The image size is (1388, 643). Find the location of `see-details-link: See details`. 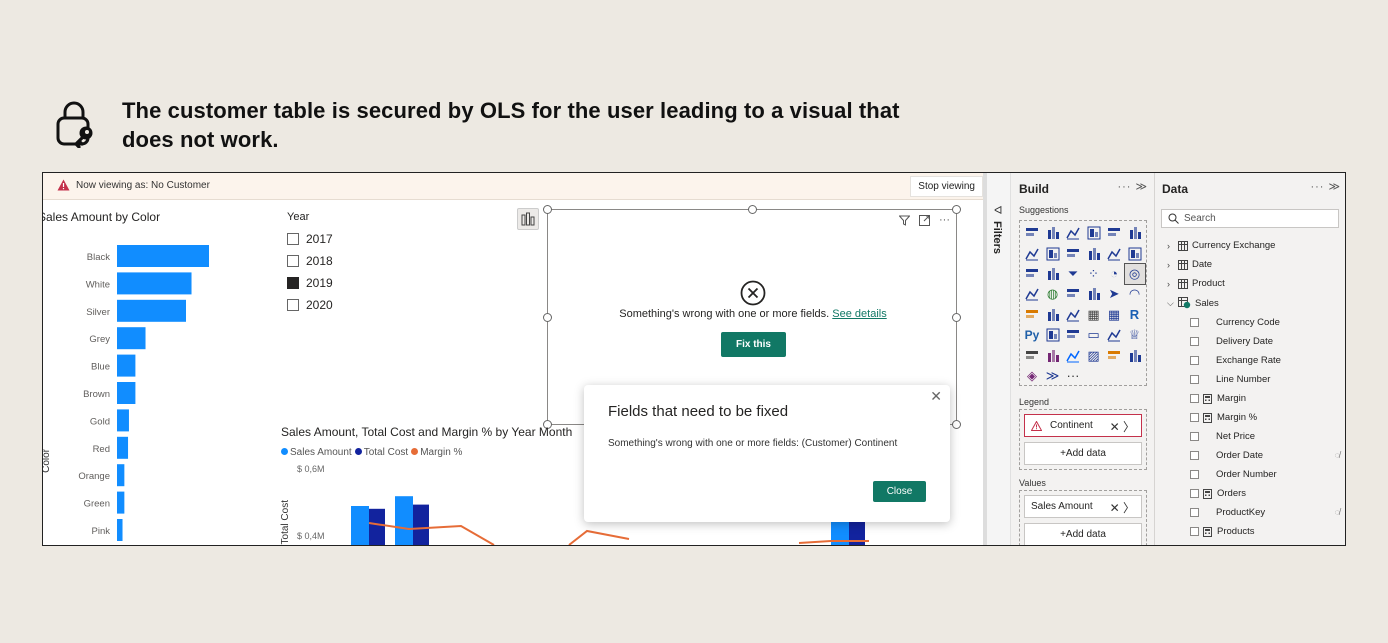

see-details-link: See details is located at coordinates (859, 314).